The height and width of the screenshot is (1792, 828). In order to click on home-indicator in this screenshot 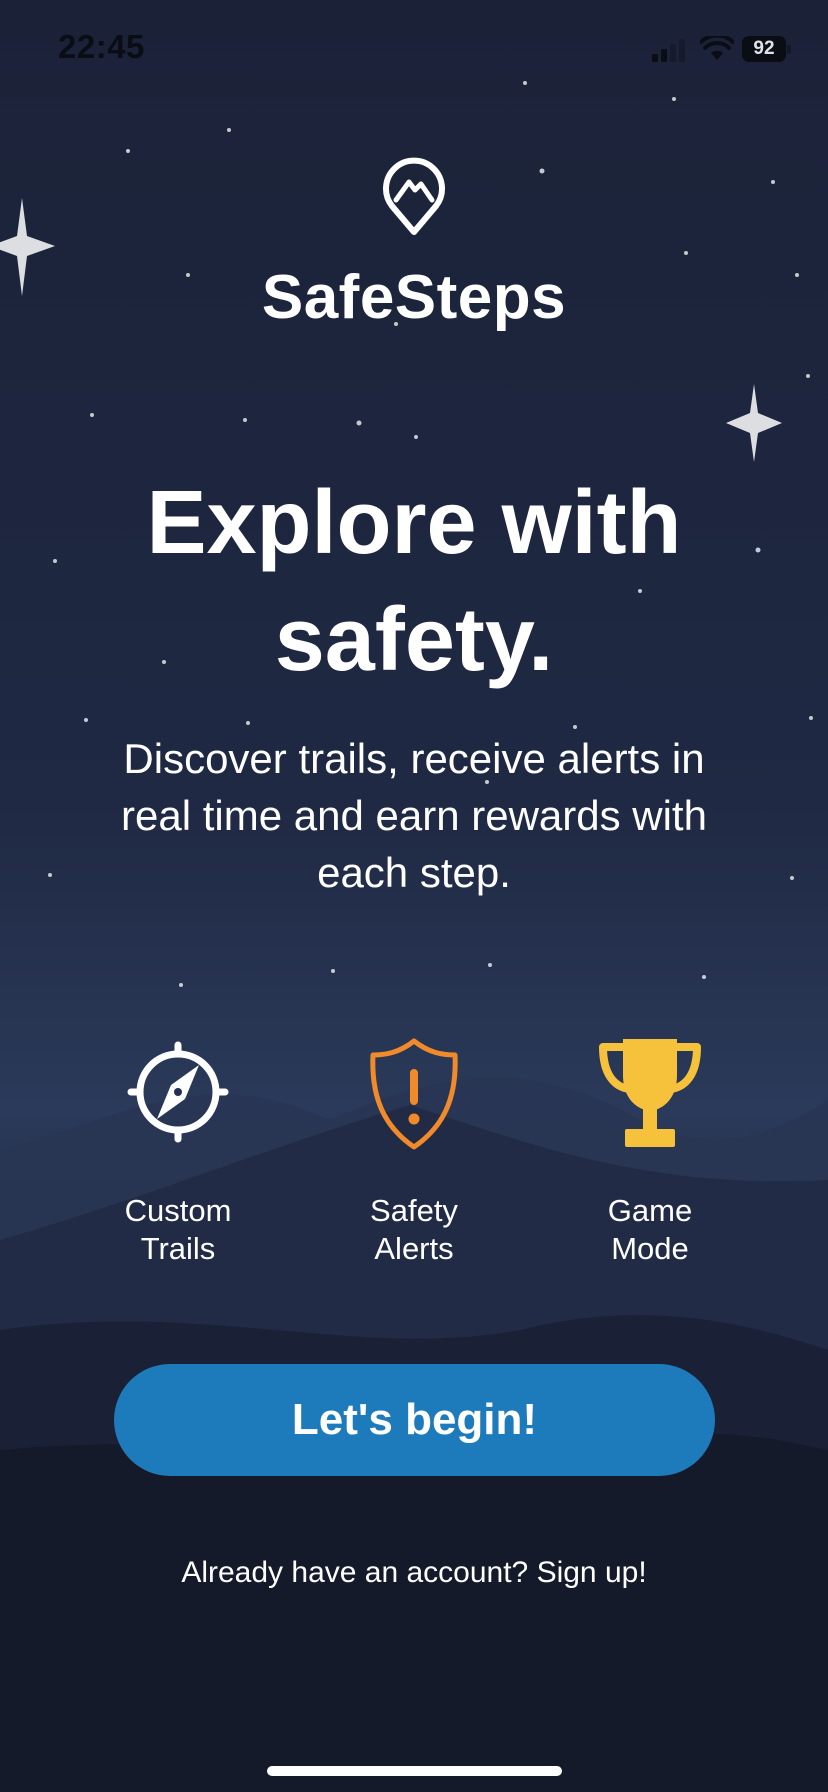, I will do `click(414, 1771)`.